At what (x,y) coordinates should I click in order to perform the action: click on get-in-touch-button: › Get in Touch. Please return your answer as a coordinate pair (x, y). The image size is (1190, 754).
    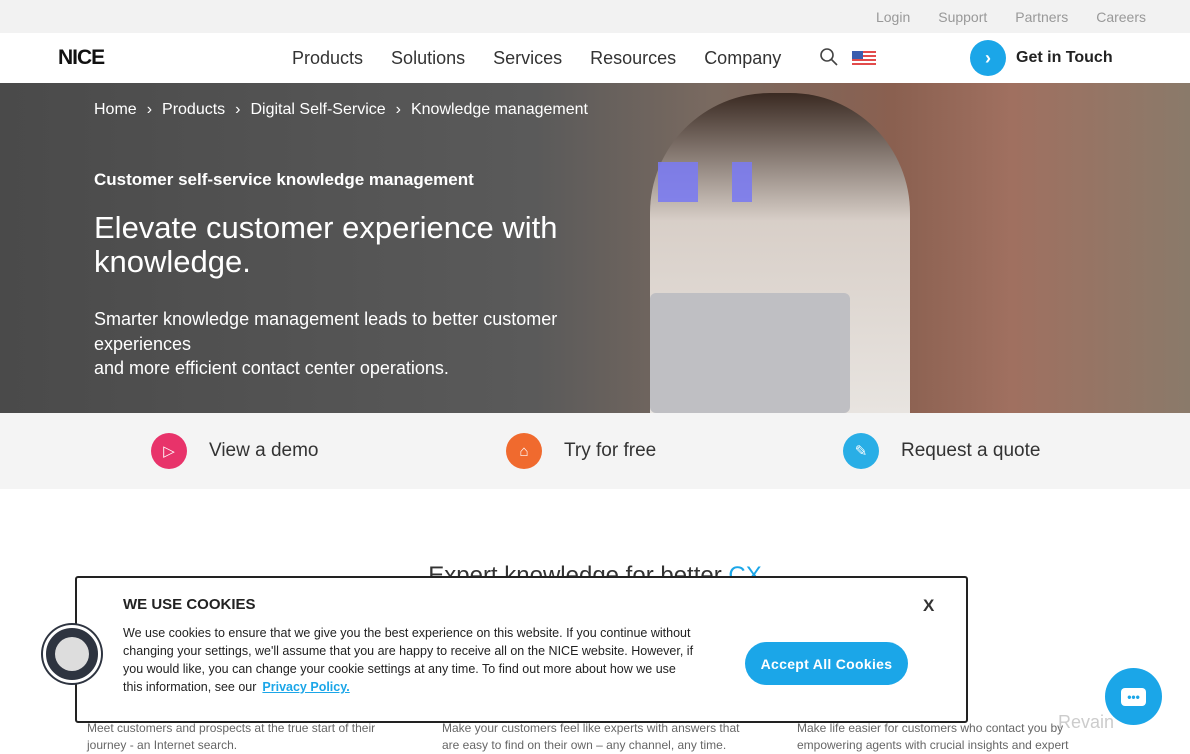
    Looking at the image, I should click on (1041, 58).